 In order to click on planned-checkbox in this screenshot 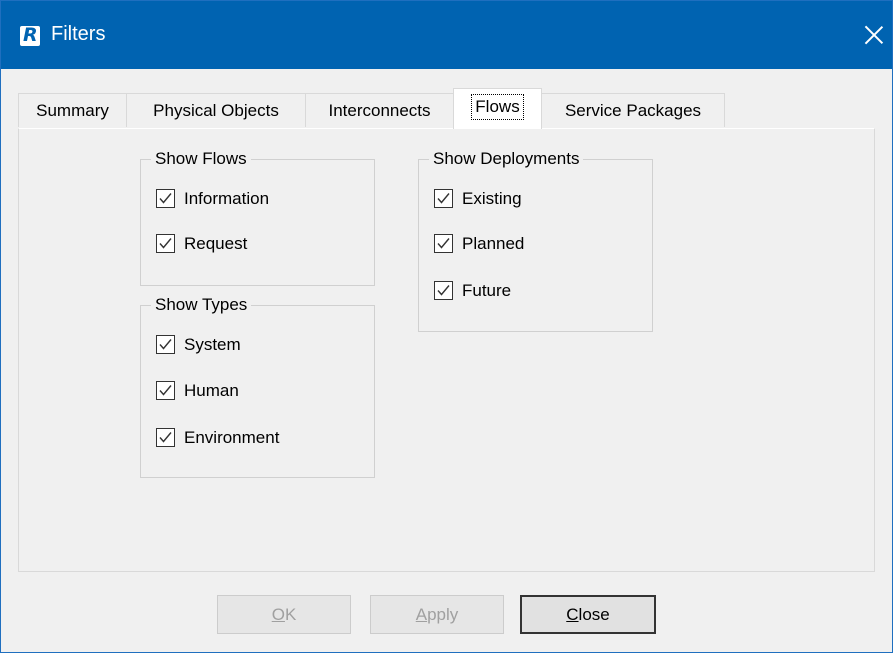, I will do `click(443, 243)`.